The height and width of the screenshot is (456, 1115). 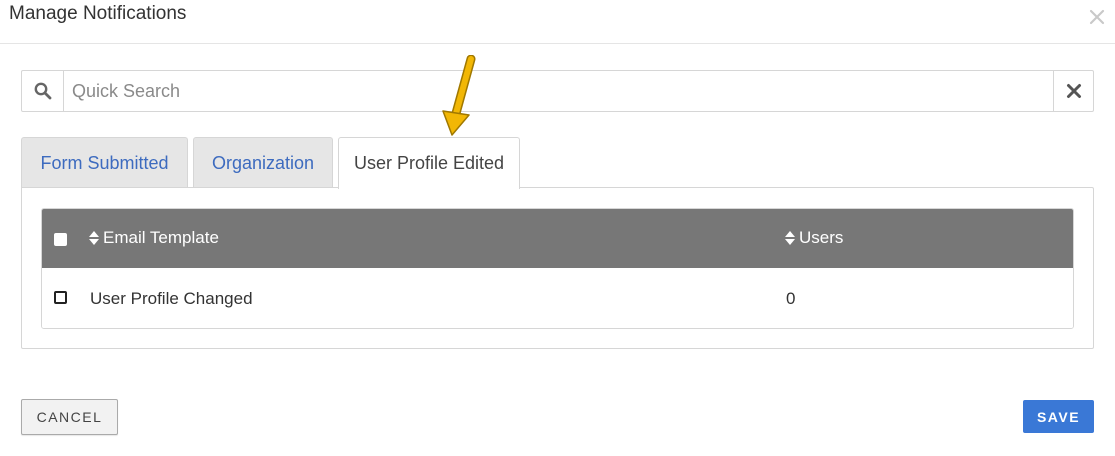 What do you see at coordinates (60, 239) in the screenshot?
I see `select-all-checkbox` at bounding box center [60, 239].